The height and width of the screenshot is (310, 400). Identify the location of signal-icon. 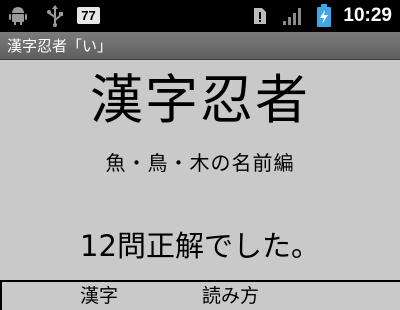
(293, 16).